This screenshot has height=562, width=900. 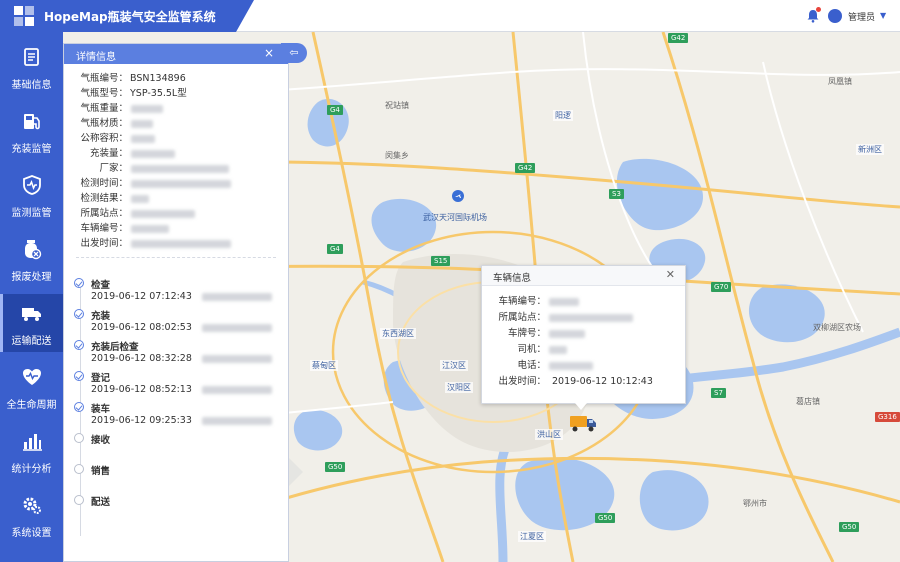 What do you see at coordinates (31, 213) in the screenshot?
I see `sidebar-item-label: 监测监管` at bounding box center [31, 213].